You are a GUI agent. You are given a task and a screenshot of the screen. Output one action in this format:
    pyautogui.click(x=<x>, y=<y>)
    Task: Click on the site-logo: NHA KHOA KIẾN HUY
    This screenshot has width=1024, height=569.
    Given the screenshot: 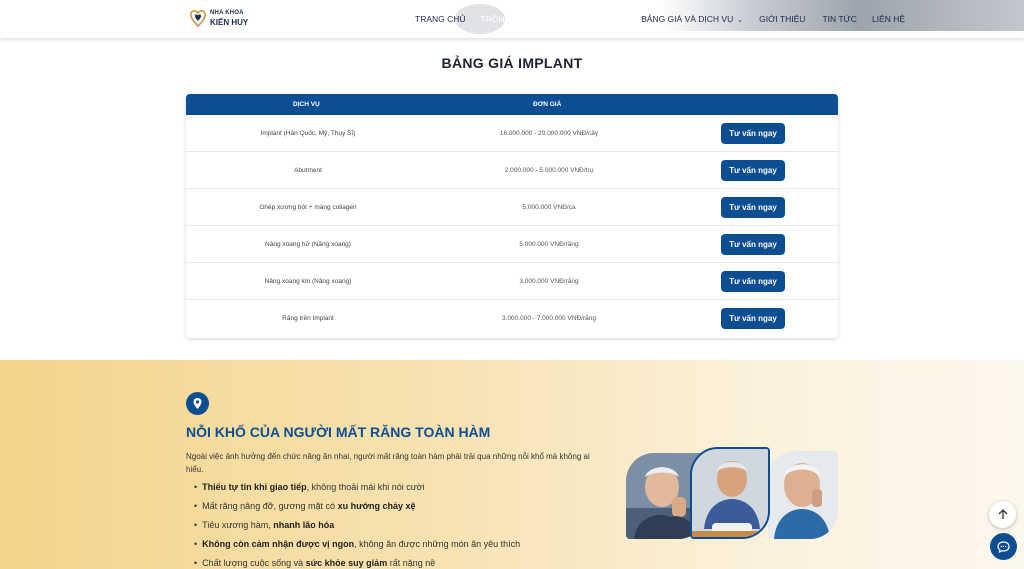 What is the action you would take?
    pyautogui.click(x=219, y=18)
    